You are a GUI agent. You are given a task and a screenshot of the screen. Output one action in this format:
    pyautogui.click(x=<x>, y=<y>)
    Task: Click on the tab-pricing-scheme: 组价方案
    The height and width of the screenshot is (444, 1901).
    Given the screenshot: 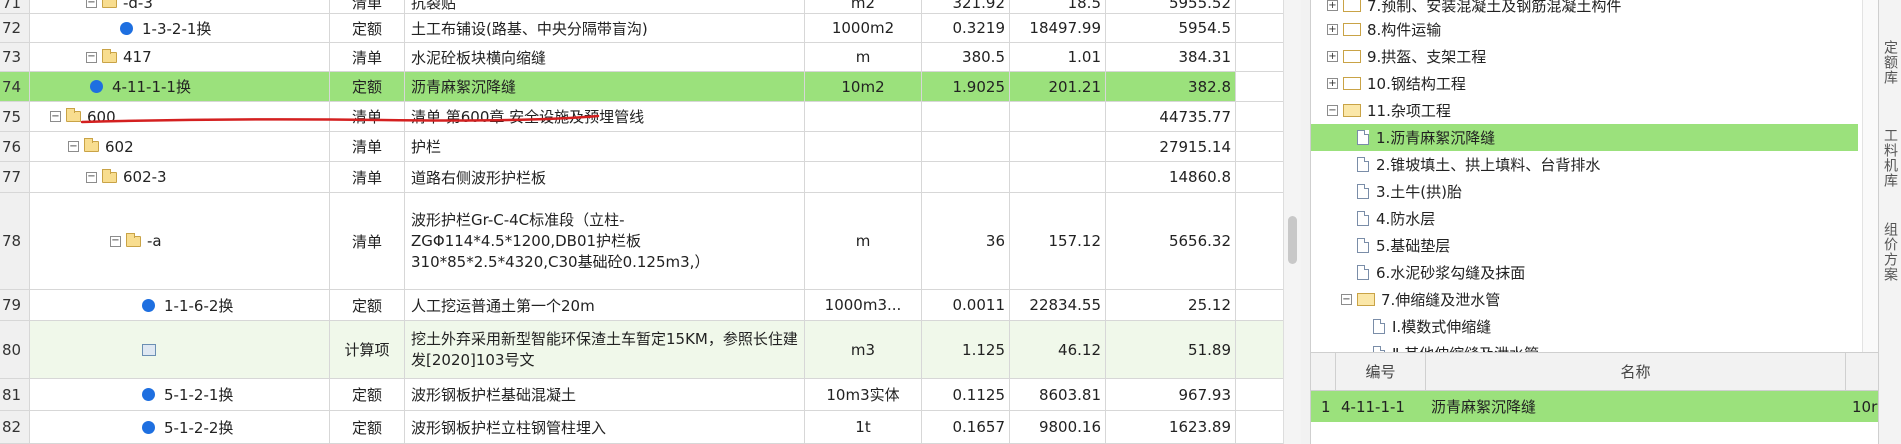 What is the action you would take?
    pyautogui.click(x=1890, y=252)
    